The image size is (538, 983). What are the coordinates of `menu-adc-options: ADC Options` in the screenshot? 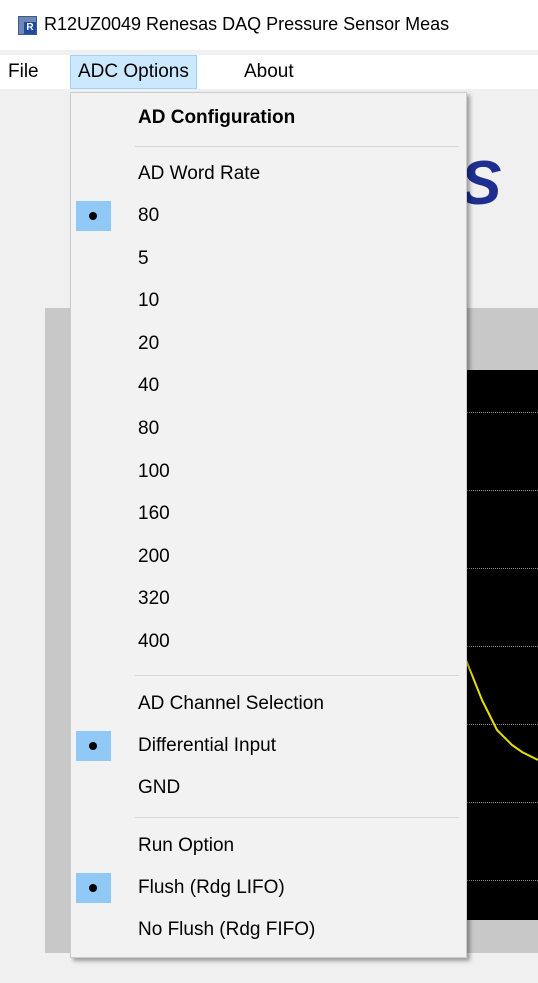 It's located at (133, 72).